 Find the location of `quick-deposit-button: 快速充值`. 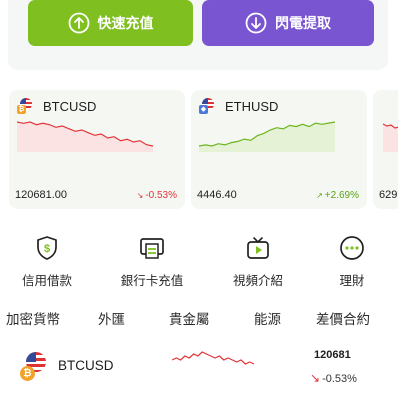

quick-deposit-button: 快速充值 is located at coordinates (110, 23).